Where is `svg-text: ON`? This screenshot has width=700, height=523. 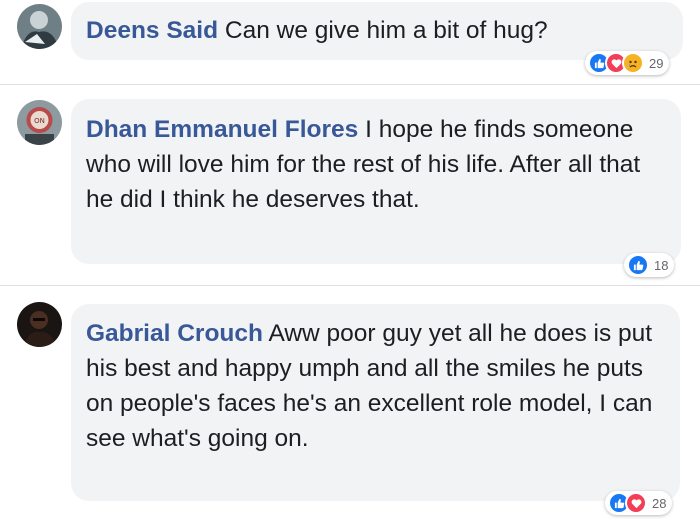 svg-text: ON is located at coordinates (39, 121).